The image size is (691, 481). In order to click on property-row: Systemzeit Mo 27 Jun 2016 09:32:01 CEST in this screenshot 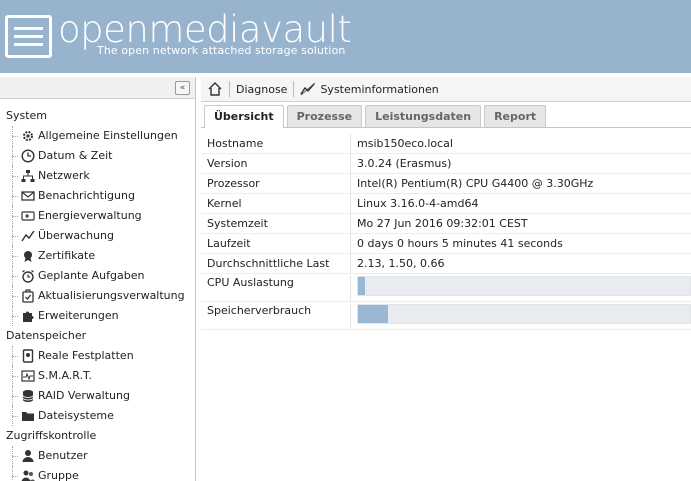, I will do `click(446, 224)`.